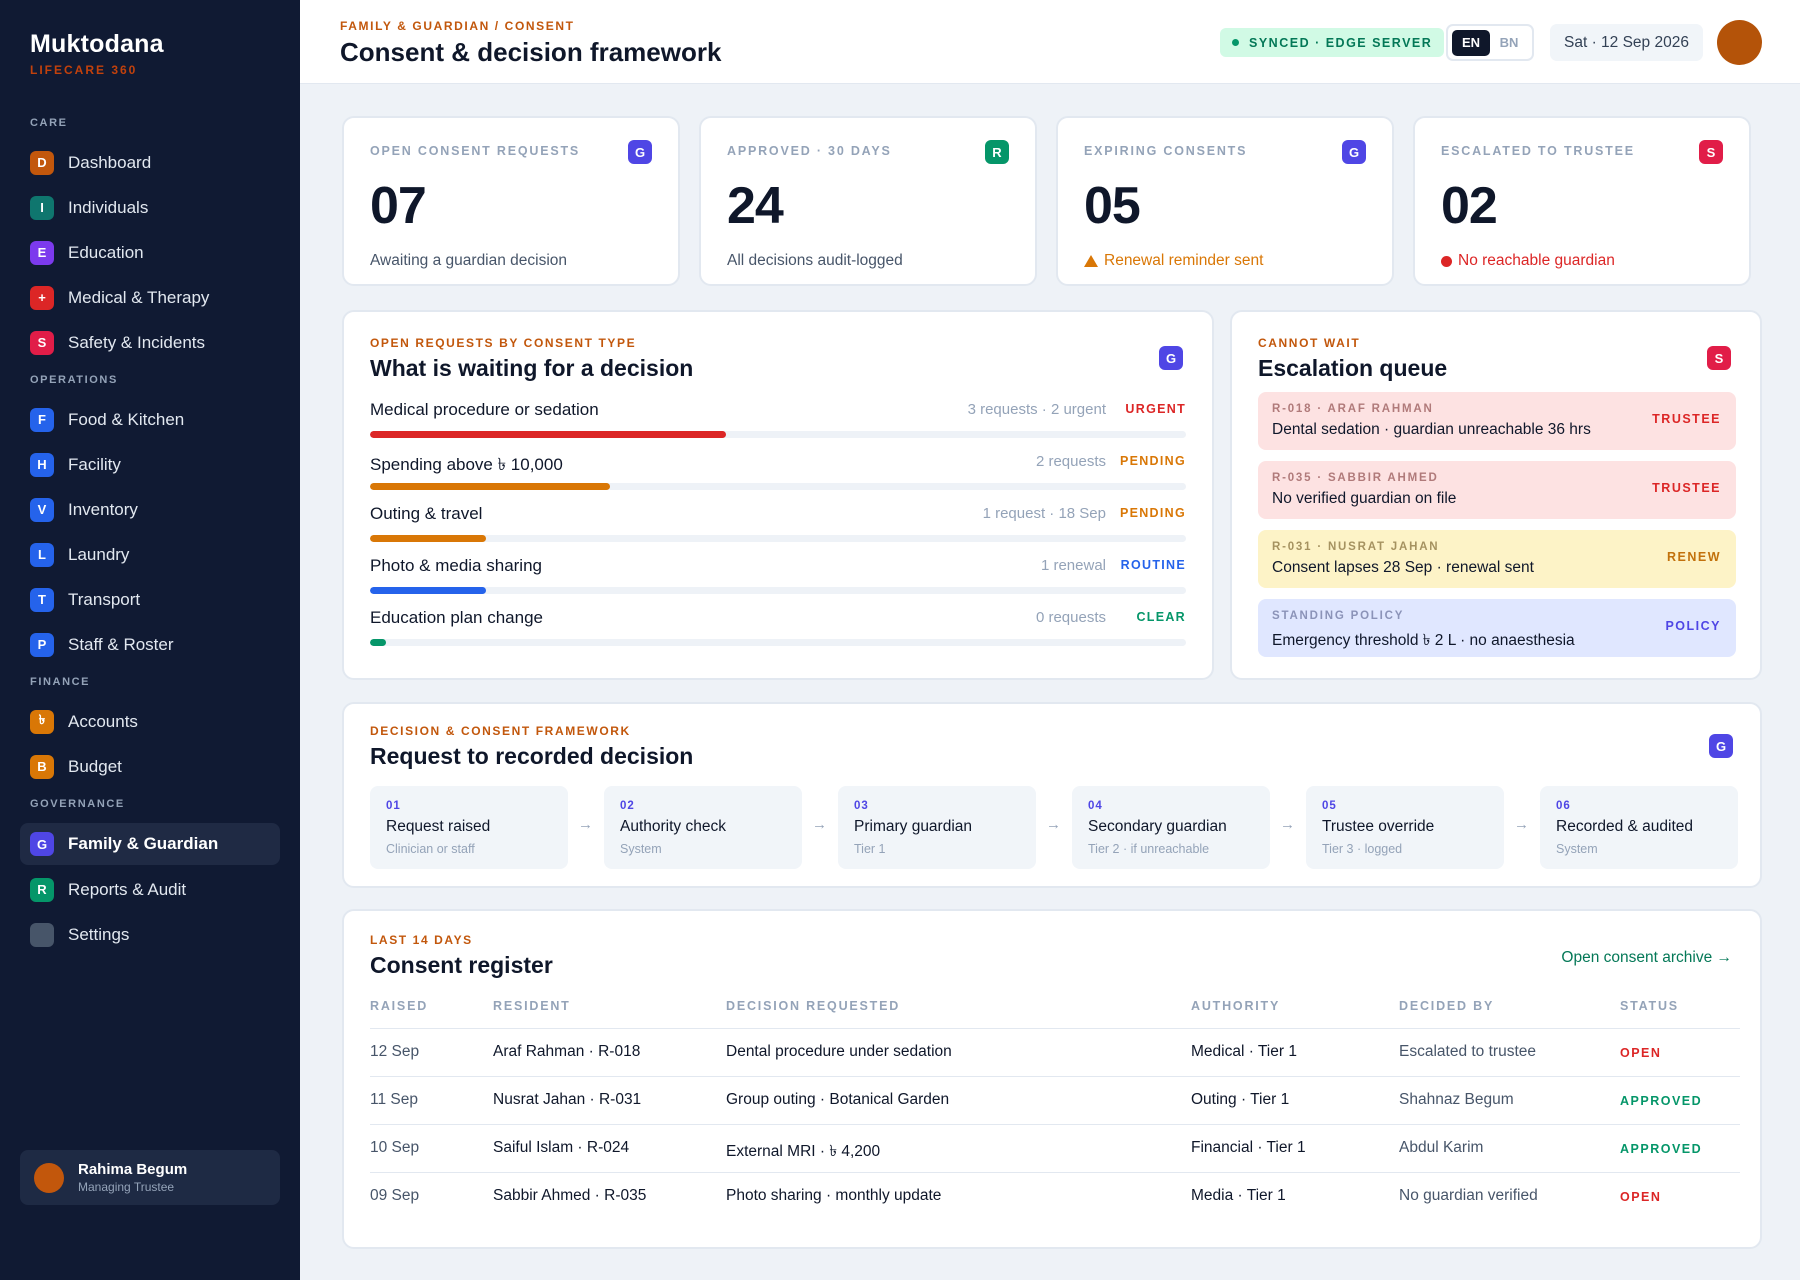 This screenshot has height=1280, width=1800. What do you see at coordinates (60, 682) in the screenshot?
I see `nav-section-finance: FINANCE` at bounding box center [60, 682].